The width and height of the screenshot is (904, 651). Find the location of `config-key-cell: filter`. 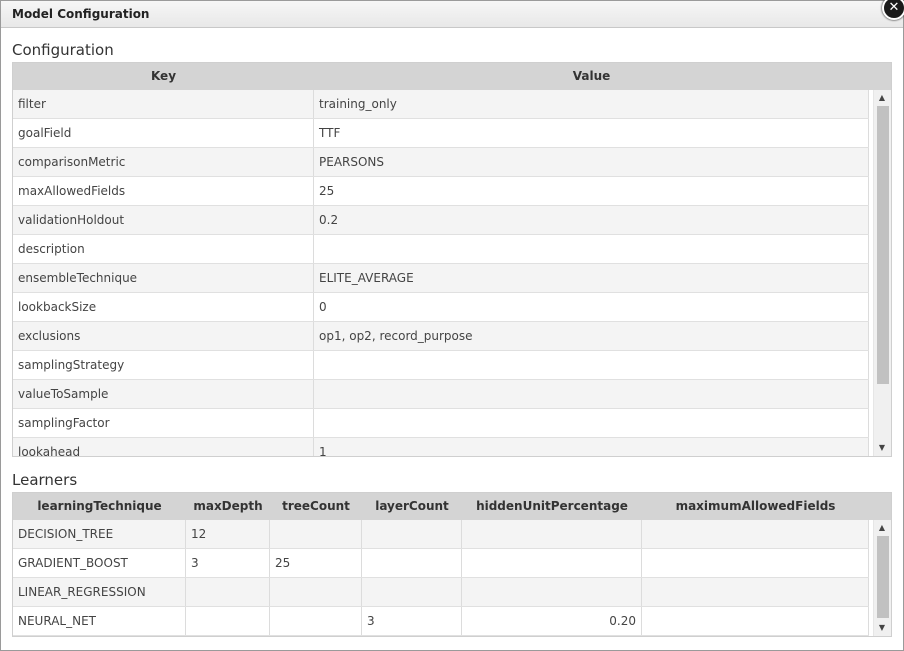

config-key-cell: filter is located at coordinates (163, 104).